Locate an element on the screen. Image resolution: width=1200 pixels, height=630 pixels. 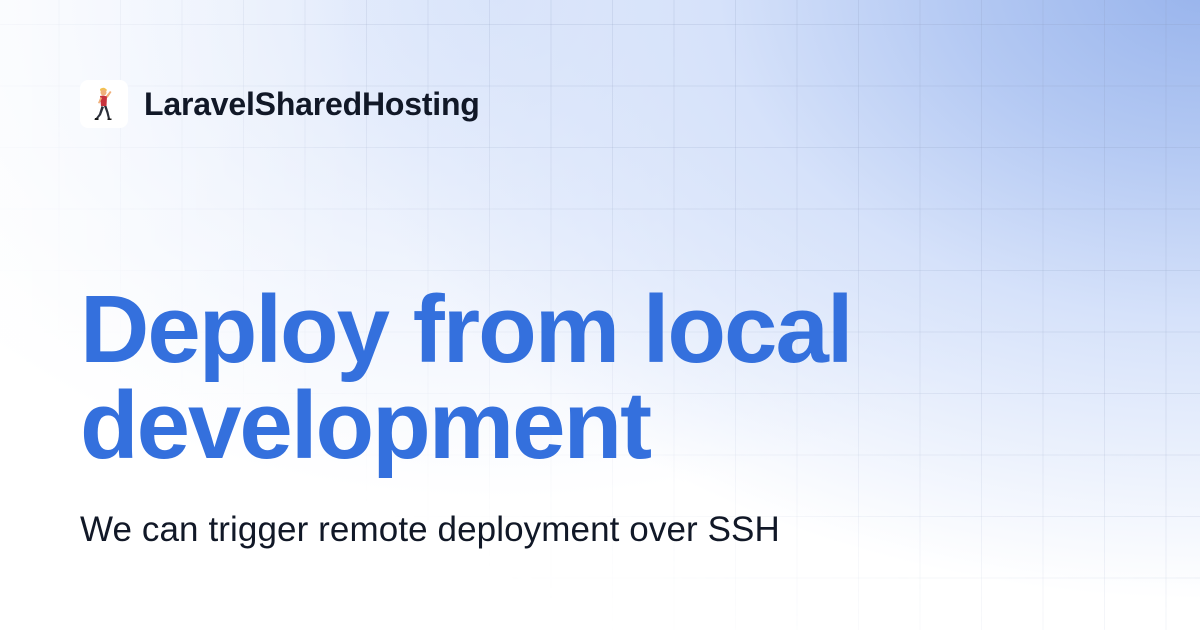
person-walking-icon is located at coordinates (103, 103).